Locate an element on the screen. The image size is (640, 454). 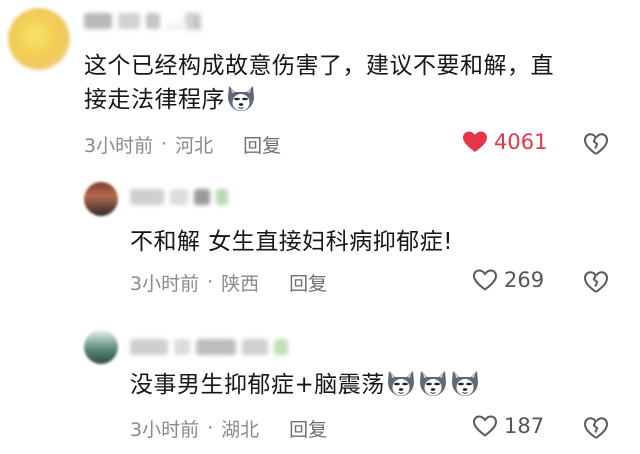
comment-meta: 3小时前 · 陕西 回复 is located at coordinates (228, 282).